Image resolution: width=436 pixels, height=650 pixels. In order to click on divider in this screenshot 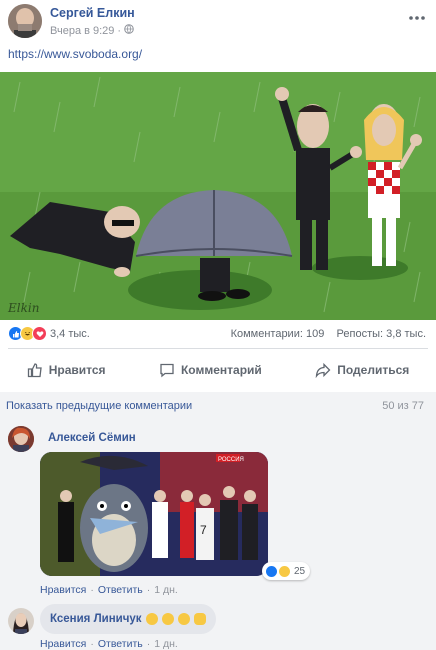, I will do `click(218, 348)`.